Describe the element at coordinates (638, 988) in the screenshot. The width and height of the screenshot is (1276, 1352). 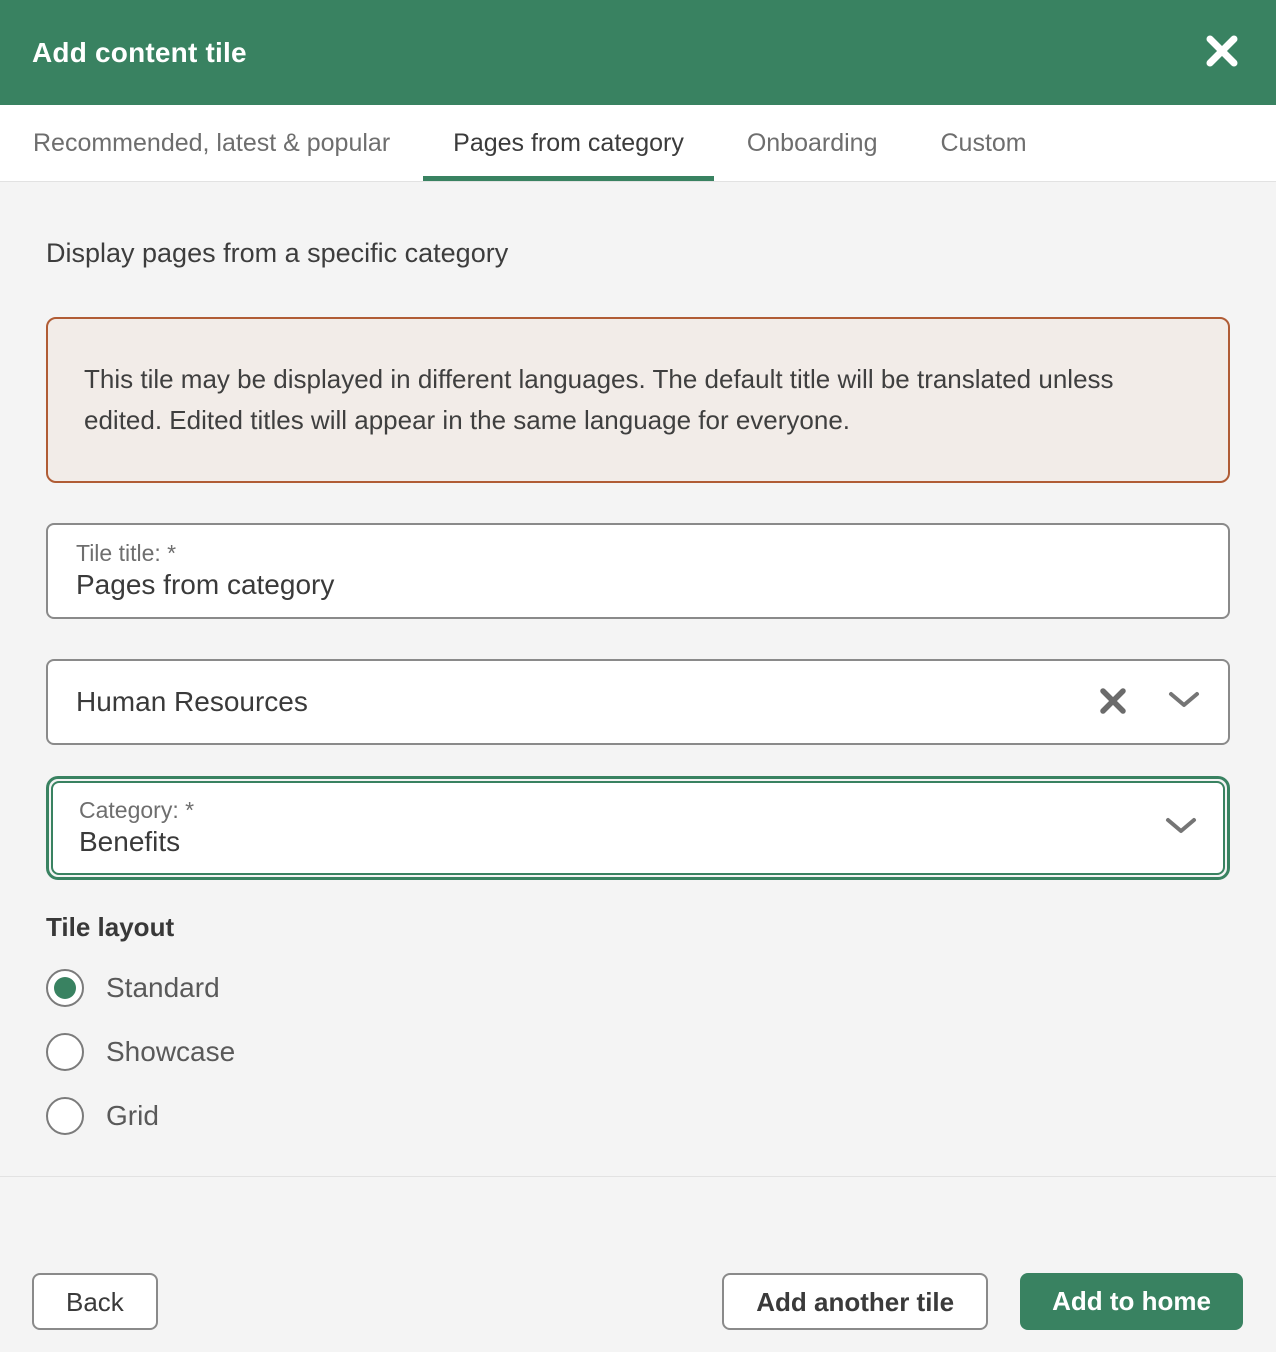
I see `radio-standard: Standard` at that location.